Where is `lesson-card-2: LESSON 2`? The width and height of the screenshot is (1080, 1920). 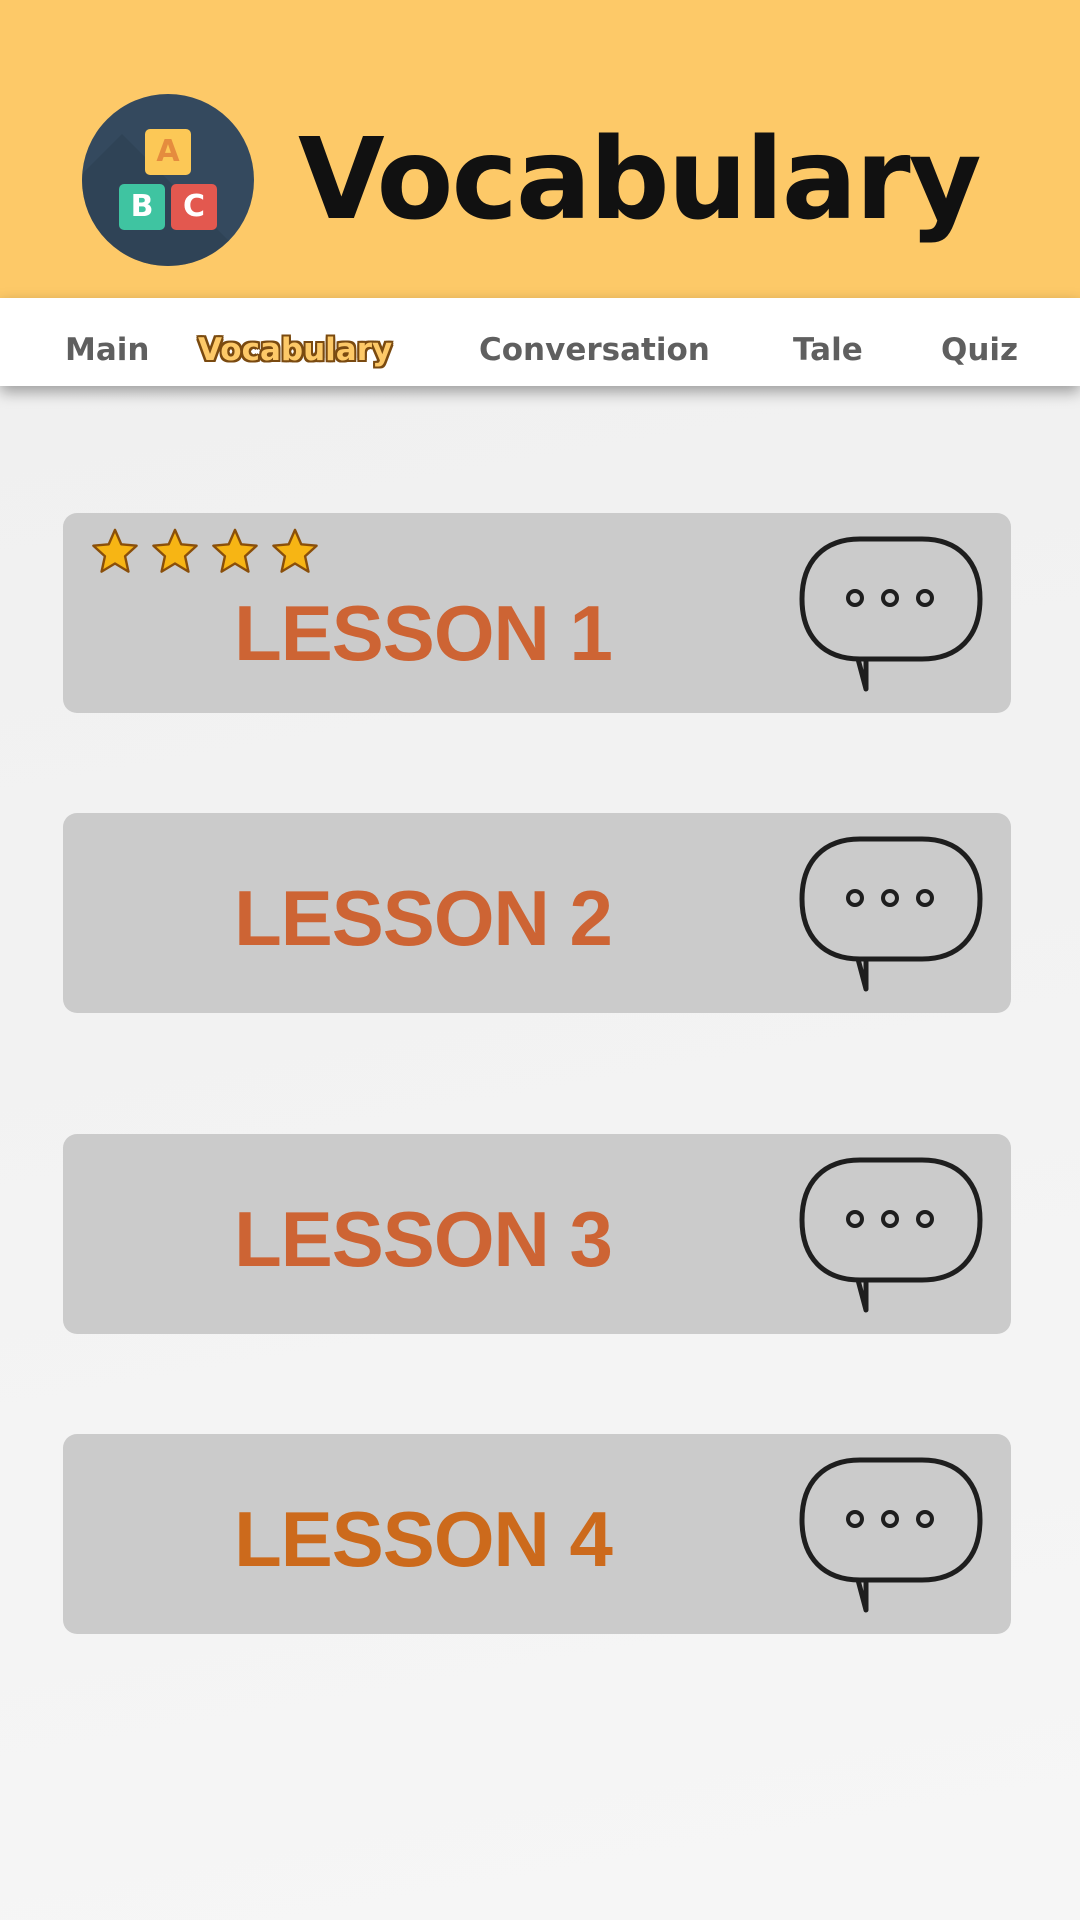 lesson-card-2: LESSON 2 is located at coordinates (537, 913).